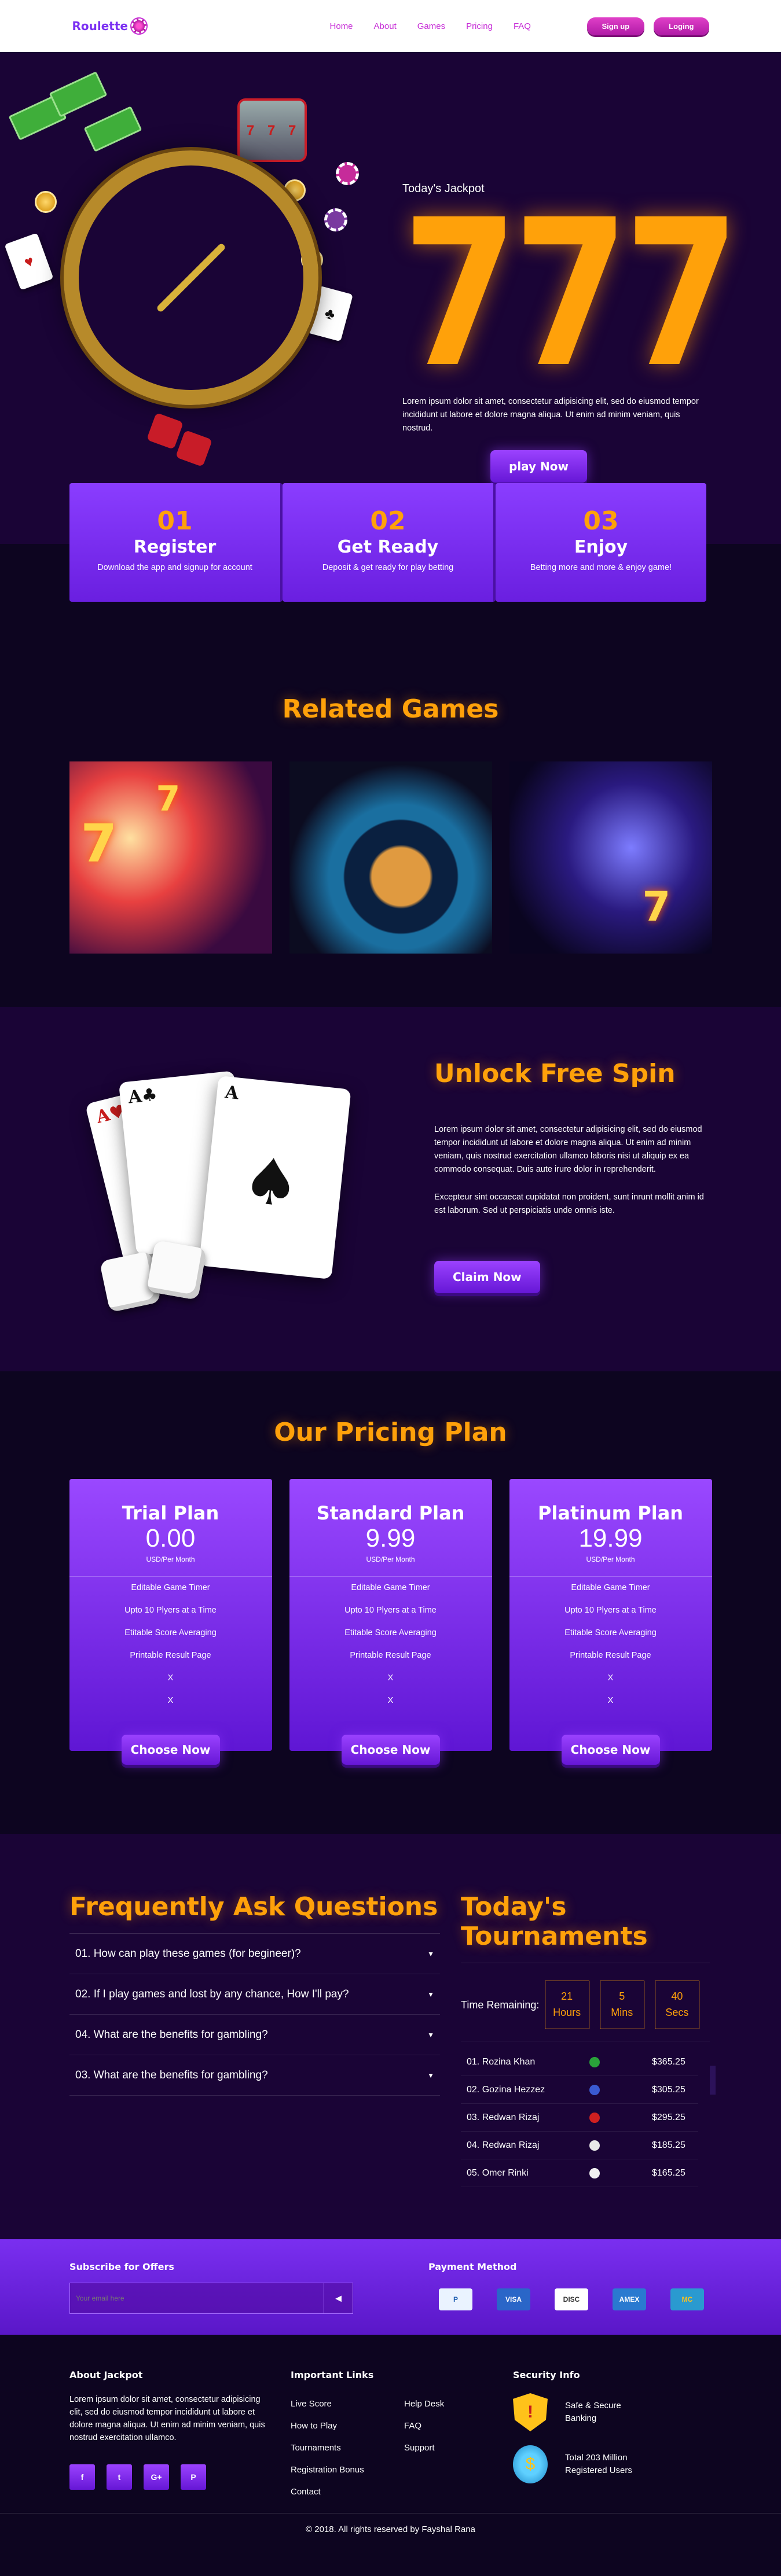 Image resolution: width=781 pixels, height=2576 pixels. What do you see at coordinates (170, 857) in the screenshot?
I see `game-slots-image: 7 7` at bounding box center [170, 857].